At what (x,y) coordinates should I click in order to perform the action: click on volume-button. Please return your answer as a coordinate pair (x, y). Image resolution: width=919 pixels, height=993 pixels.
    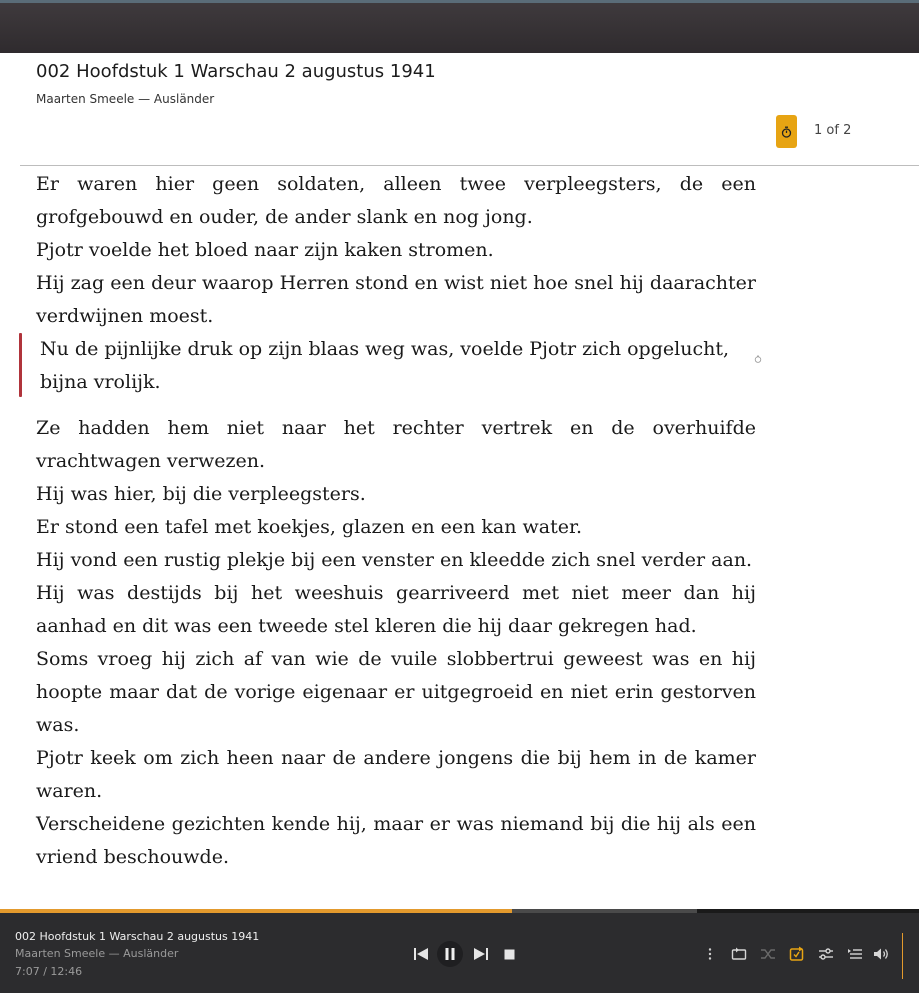
    Looking at the image, I should click on (881, 954).